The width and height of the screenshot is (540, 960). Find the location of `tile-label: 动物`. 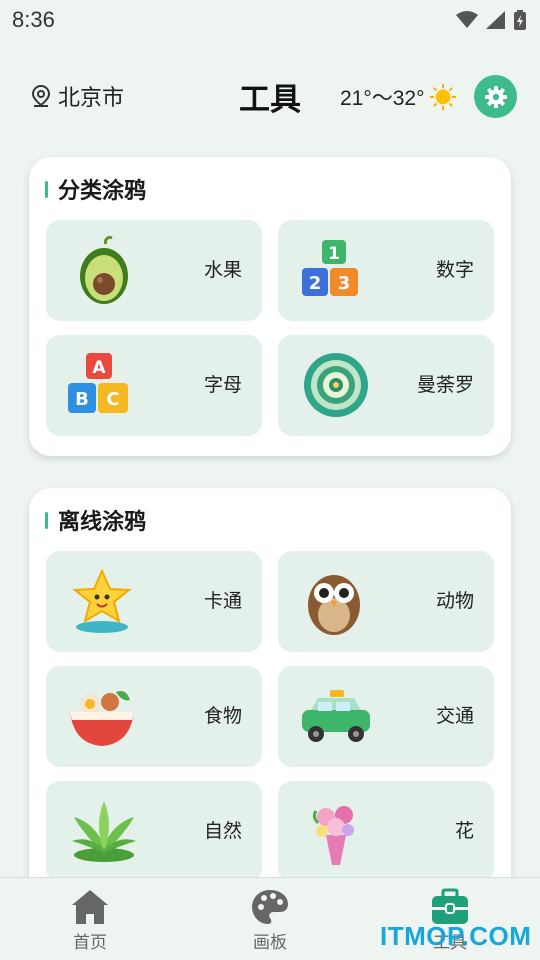

tile-label: 动物 is located at coordinates (454, 601).